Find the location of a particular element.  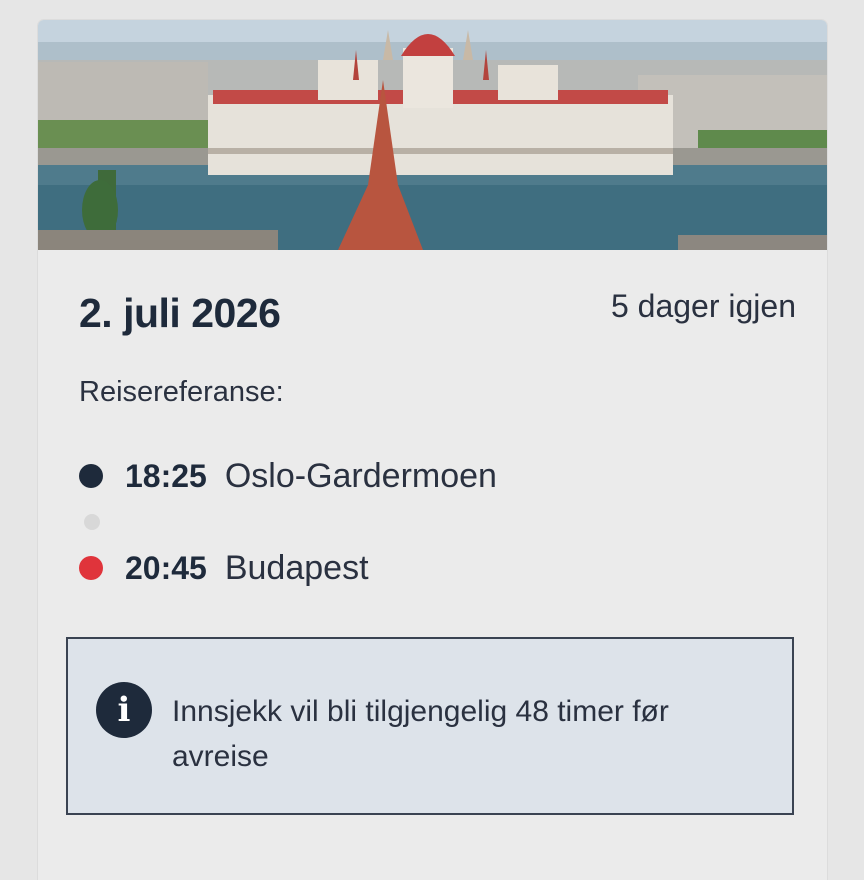

departure-dot-icon is located at coordinates (91, 476).